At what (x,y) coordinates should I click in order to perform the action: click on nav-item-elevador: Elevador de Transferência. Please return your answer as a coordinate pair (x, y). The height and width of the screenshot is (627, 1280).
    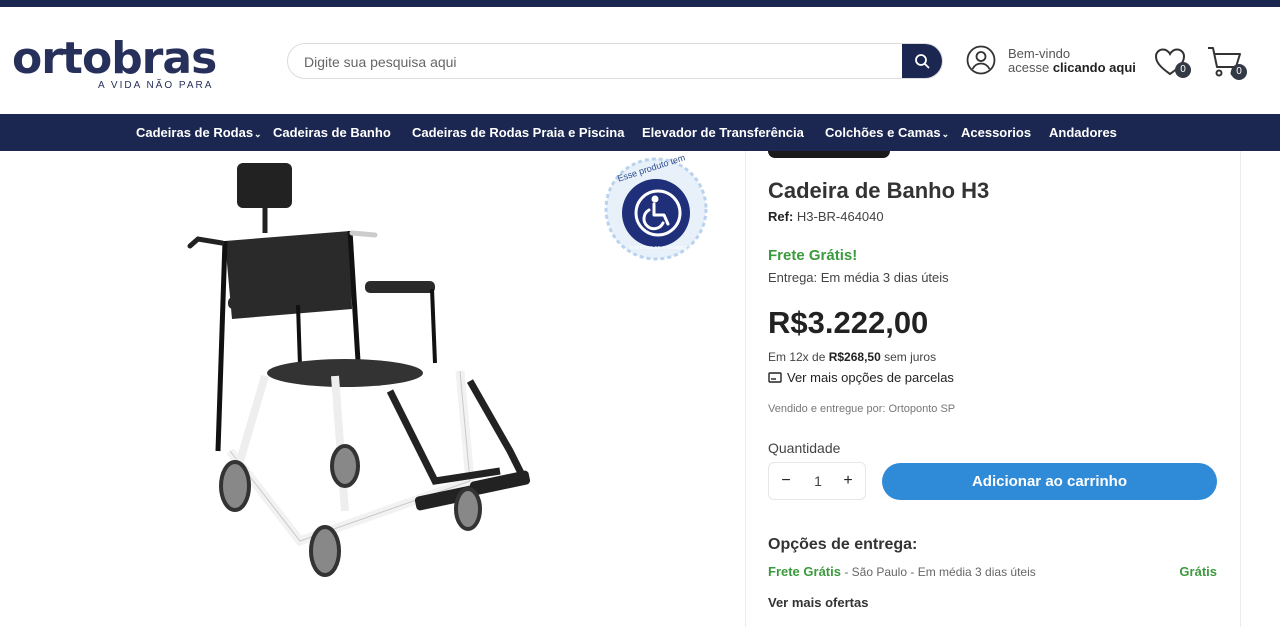
    Looking at the image, I should click on (723, 132).